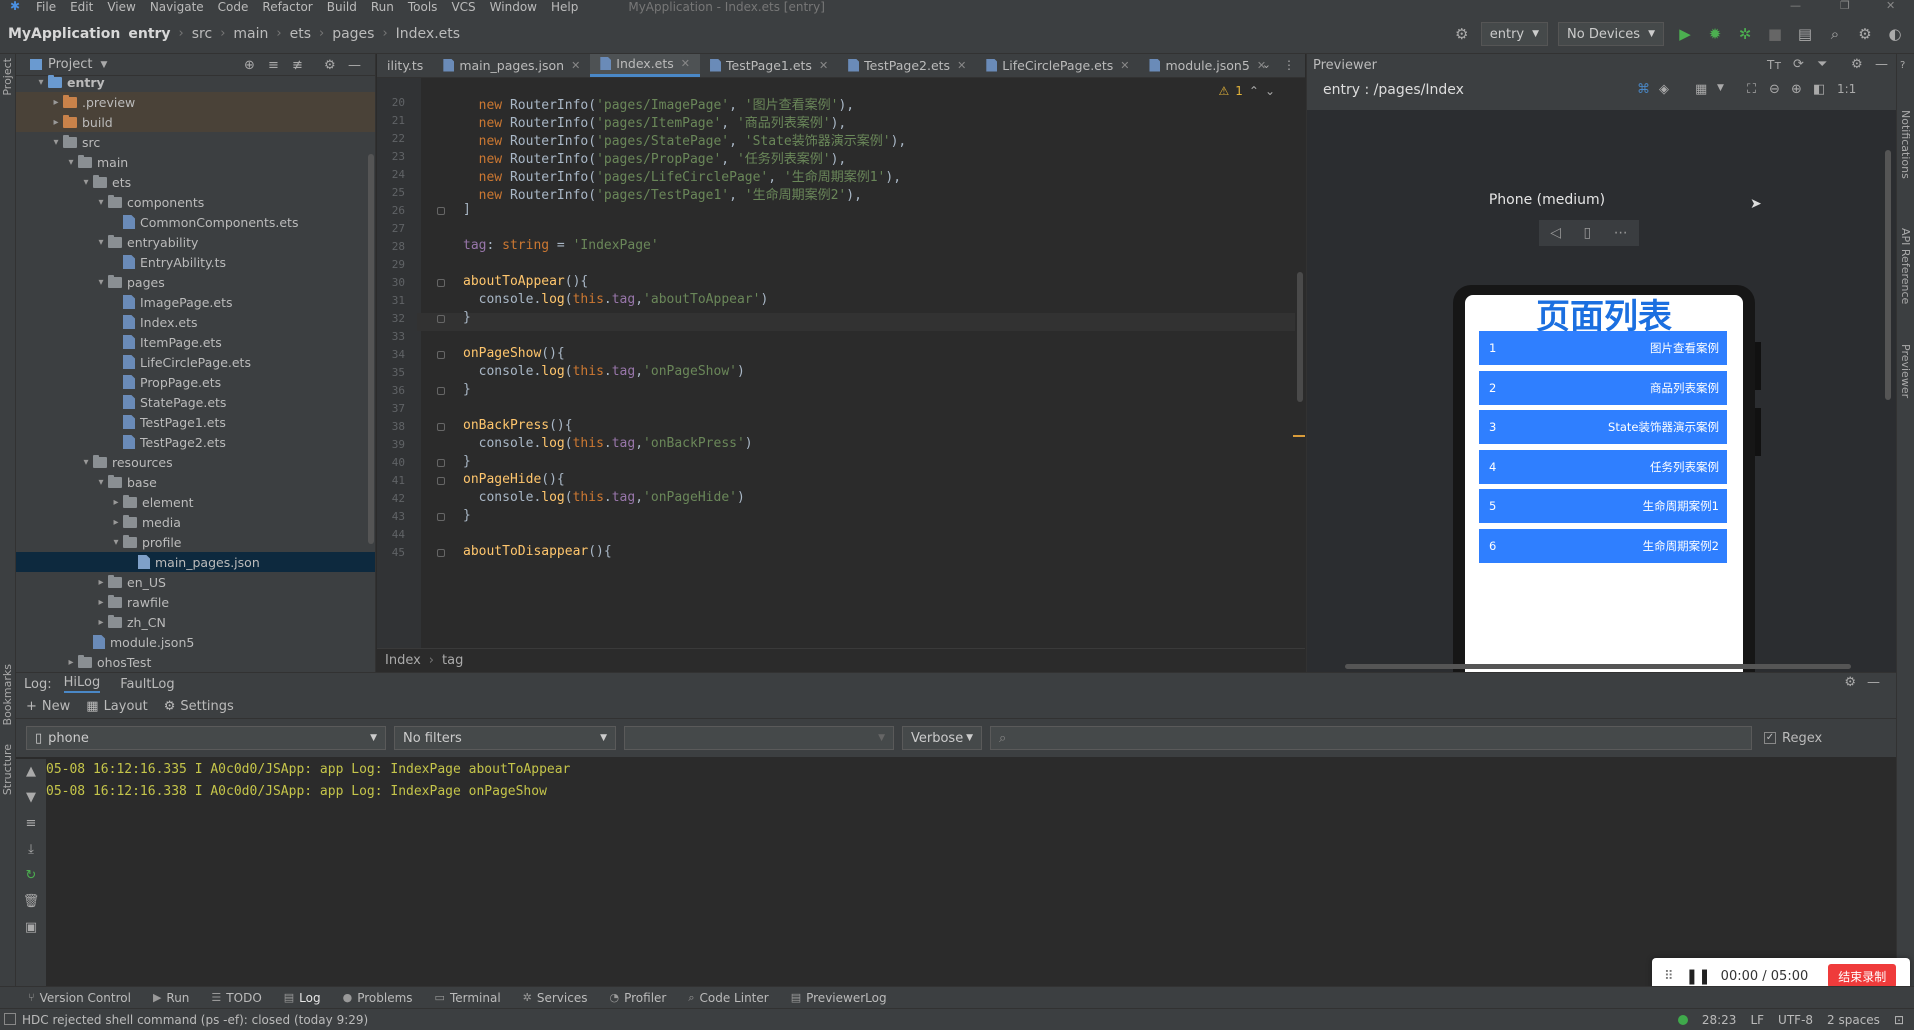  What do you see at coordinates (195, 362) in the screenshot?
I see `tree-item: LifeCirclePage.ets` at bounding box center [195, 362].